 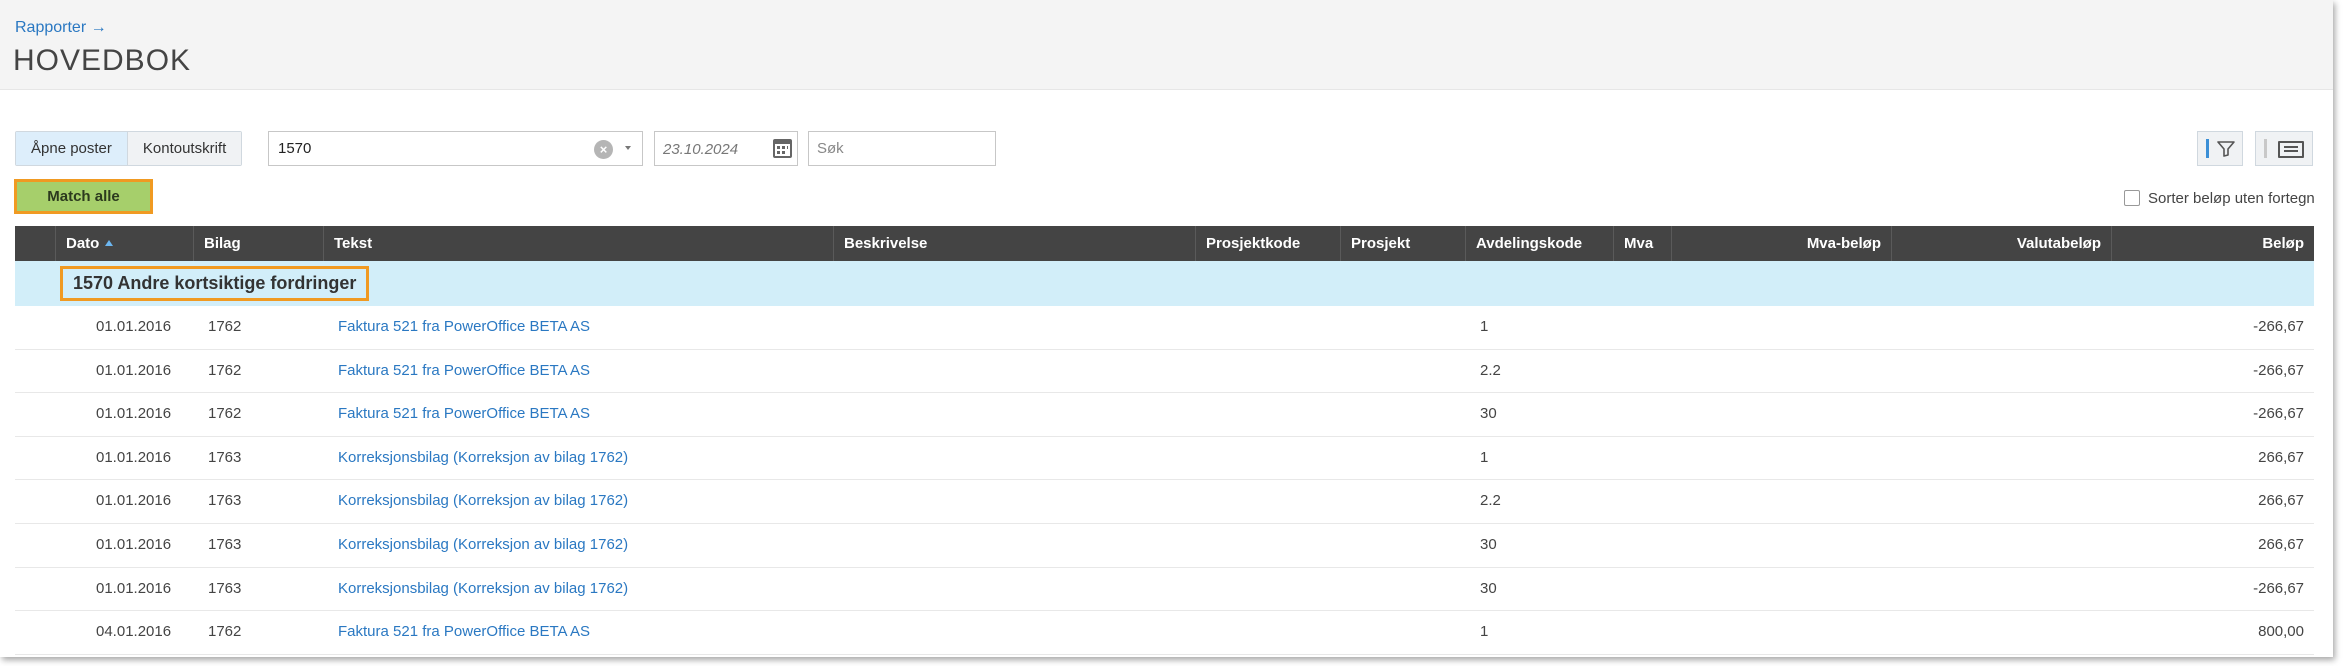 What do you see at coordinates (83, 196) in the screenshot?
I see `match-all-button: Match alle` at bounding box center [83, 196].